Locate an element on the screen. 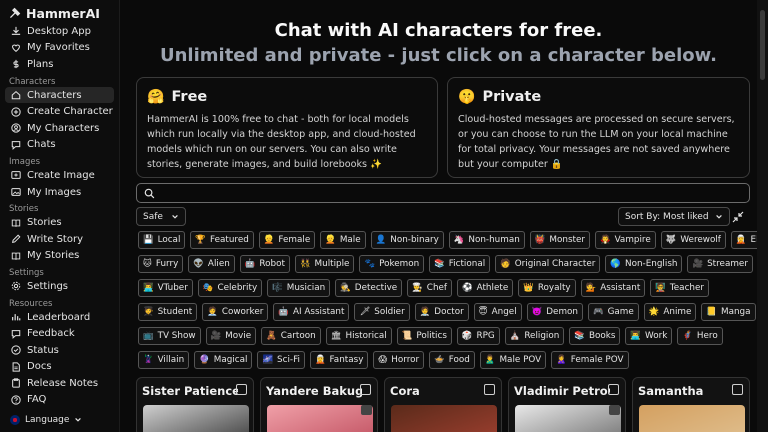 Image resolution: width=768 pixels, height=432 pixels. tag-male: 👱 Male is located at coordinates (343, 240).